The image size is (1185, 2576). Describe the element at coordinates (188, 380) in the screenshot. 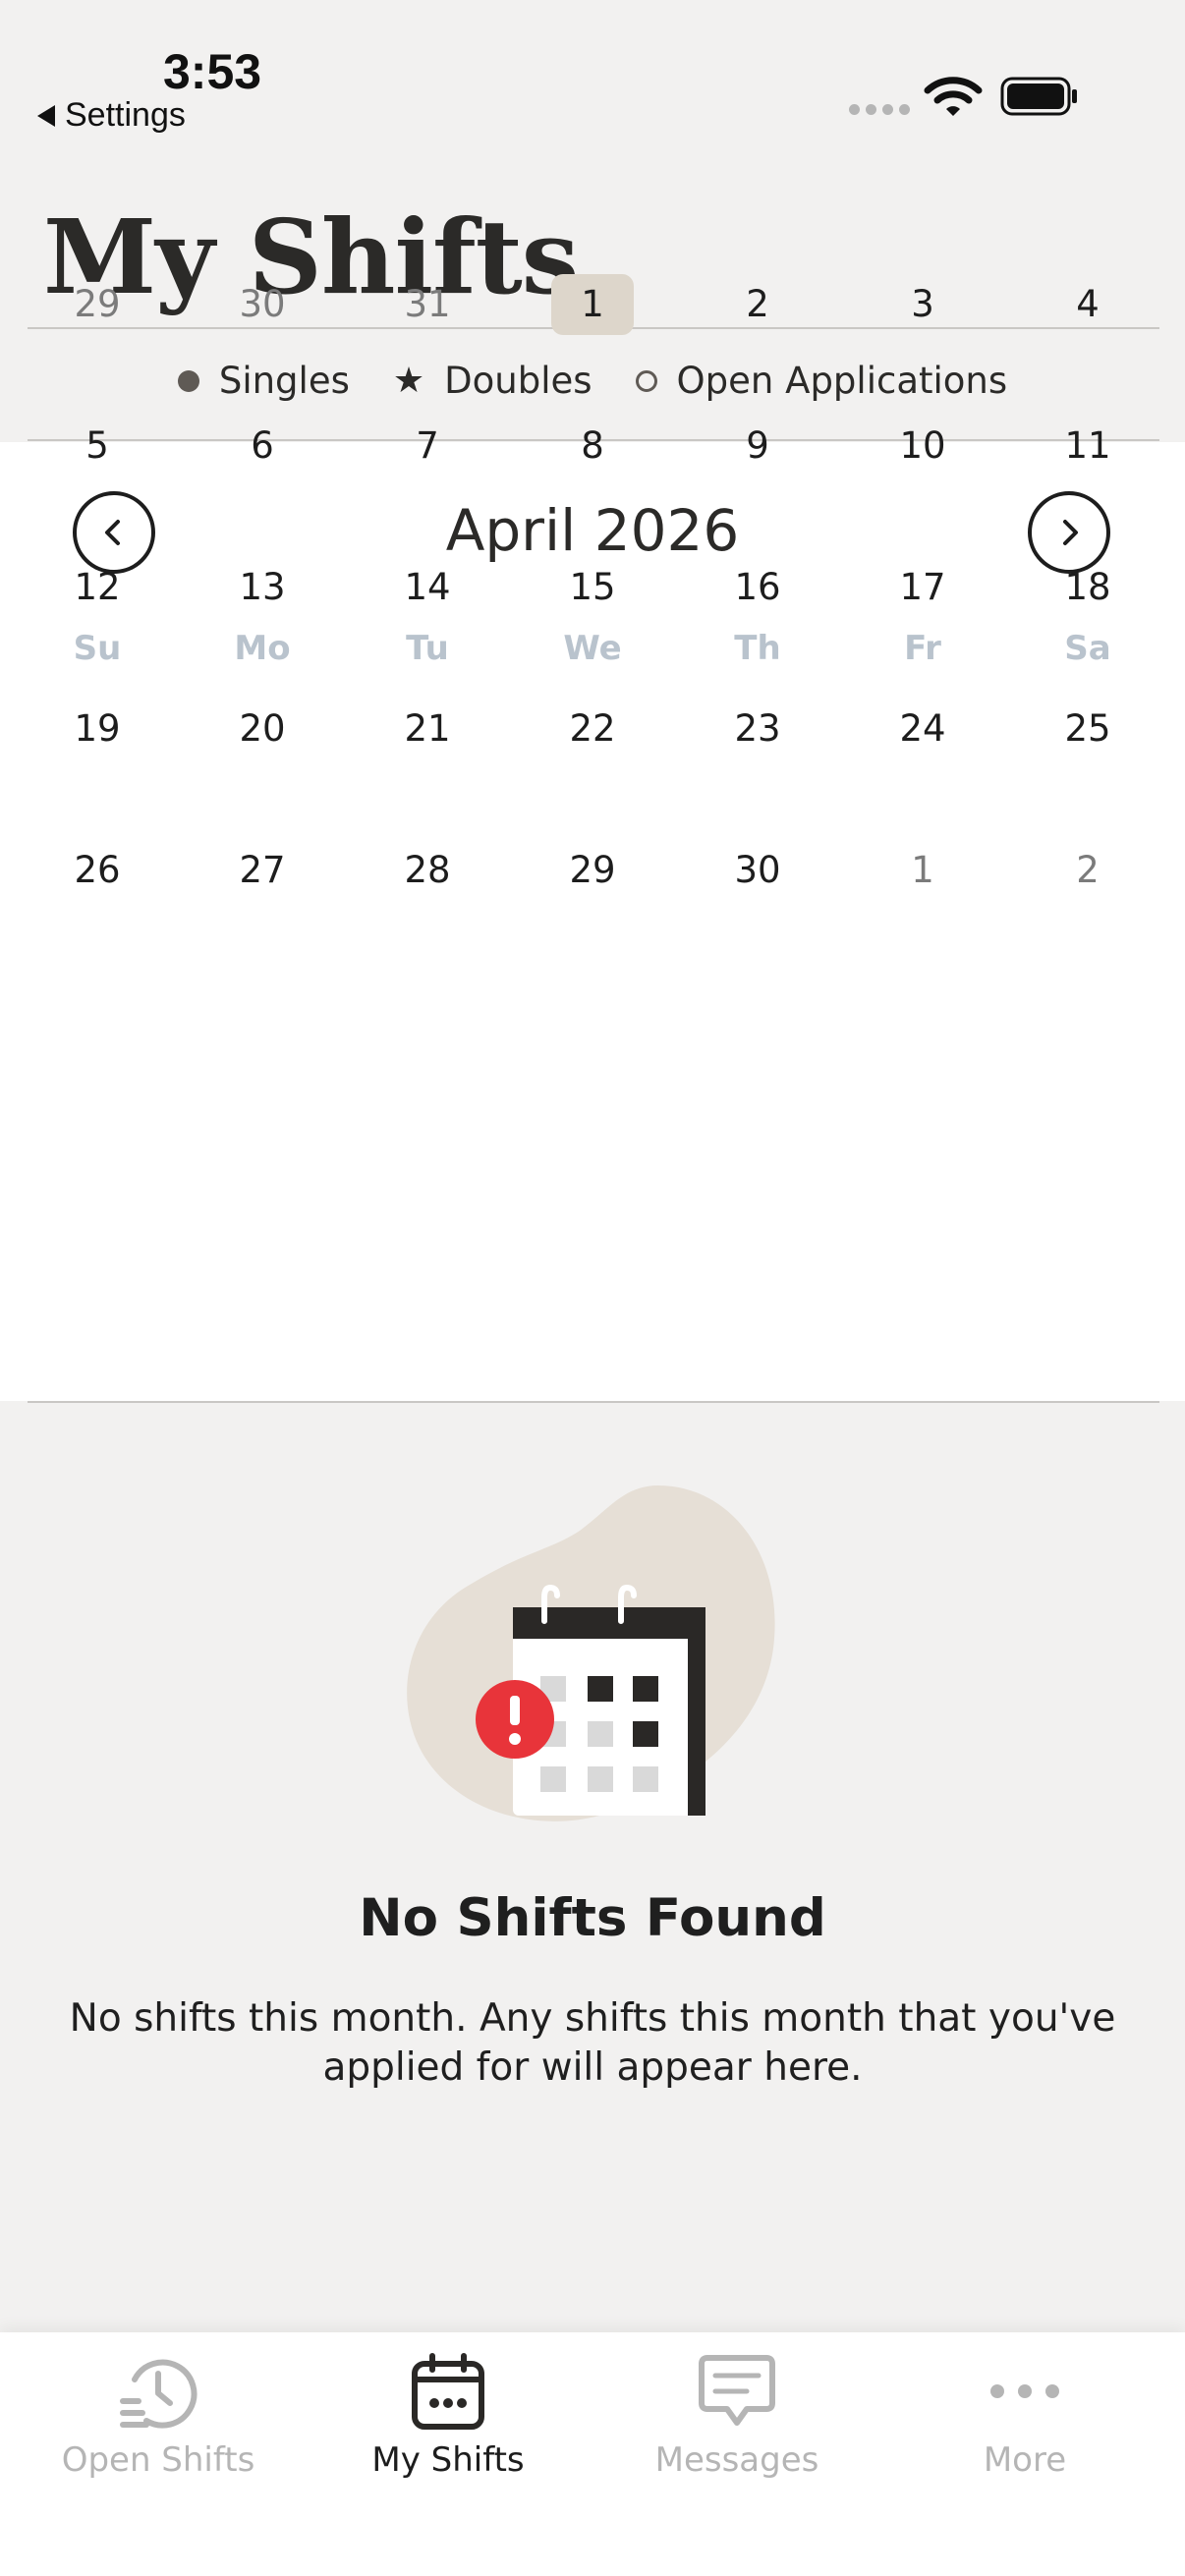

I see `filled-circle-icon` at that location.